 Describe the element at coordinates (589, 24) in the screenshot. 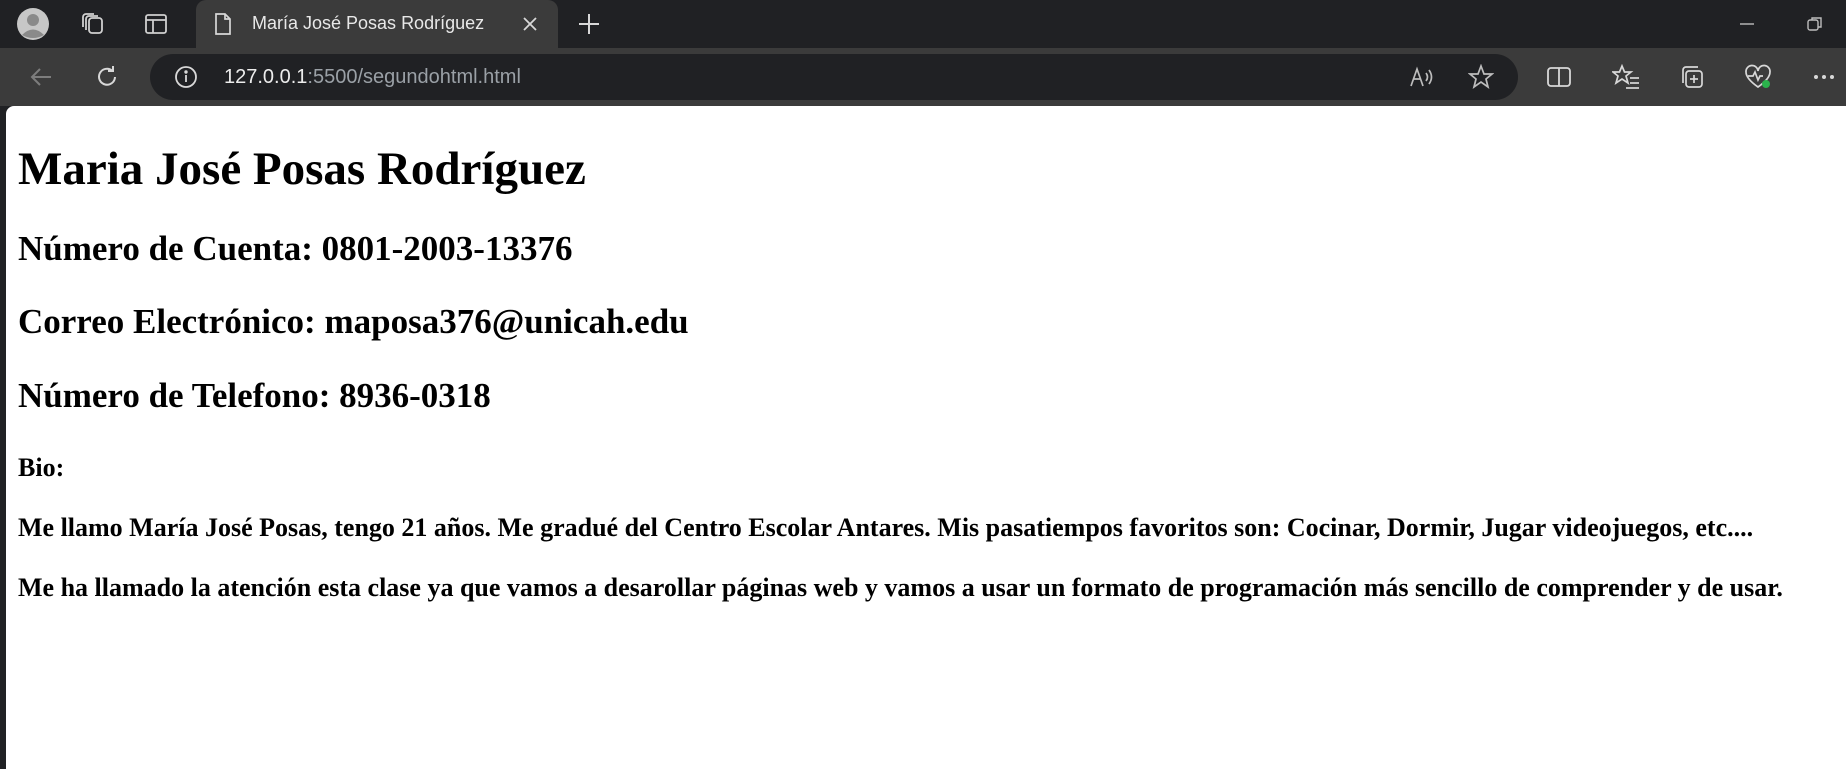

I see `plus-icon` at that location.